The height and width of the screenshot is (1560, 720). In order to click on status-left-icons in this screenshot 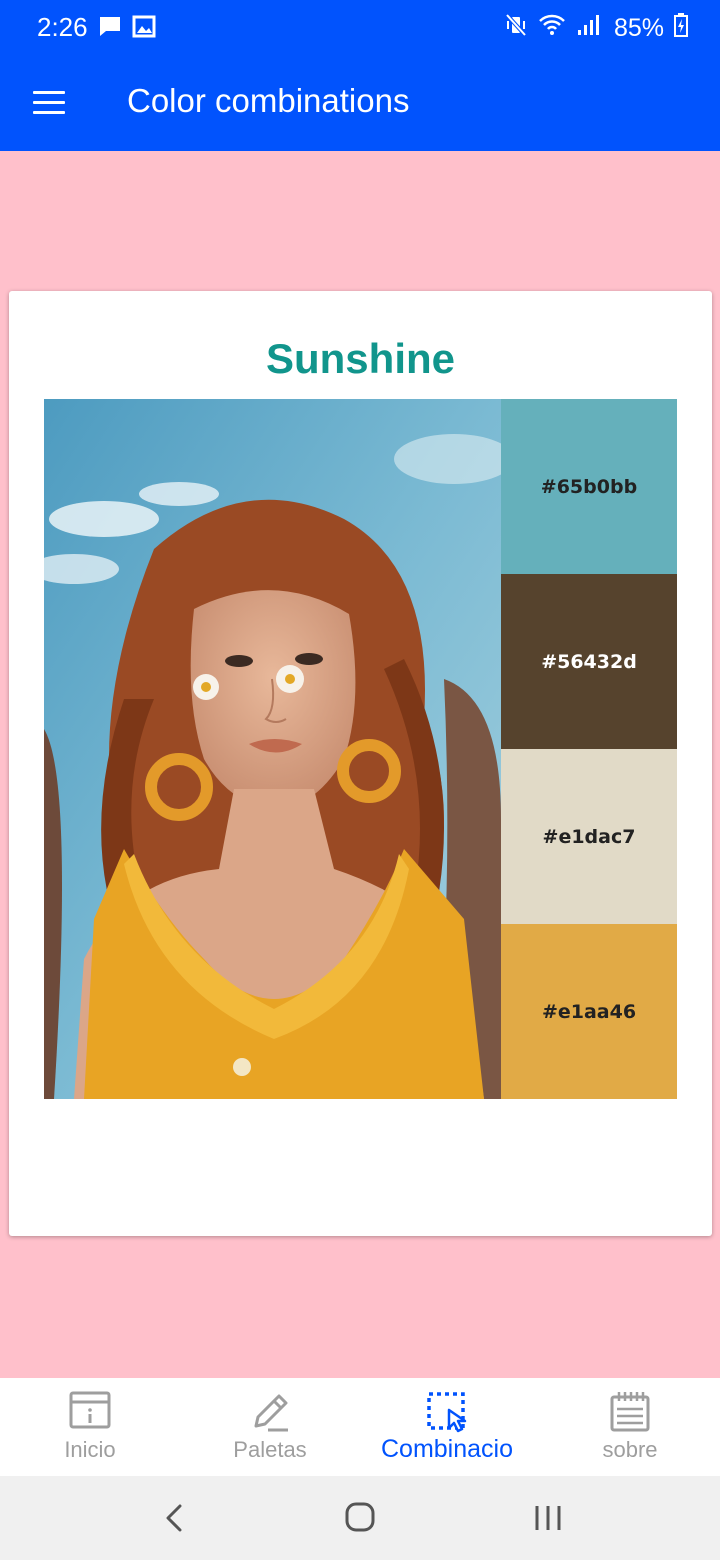, I will do `click(127, 29)`.